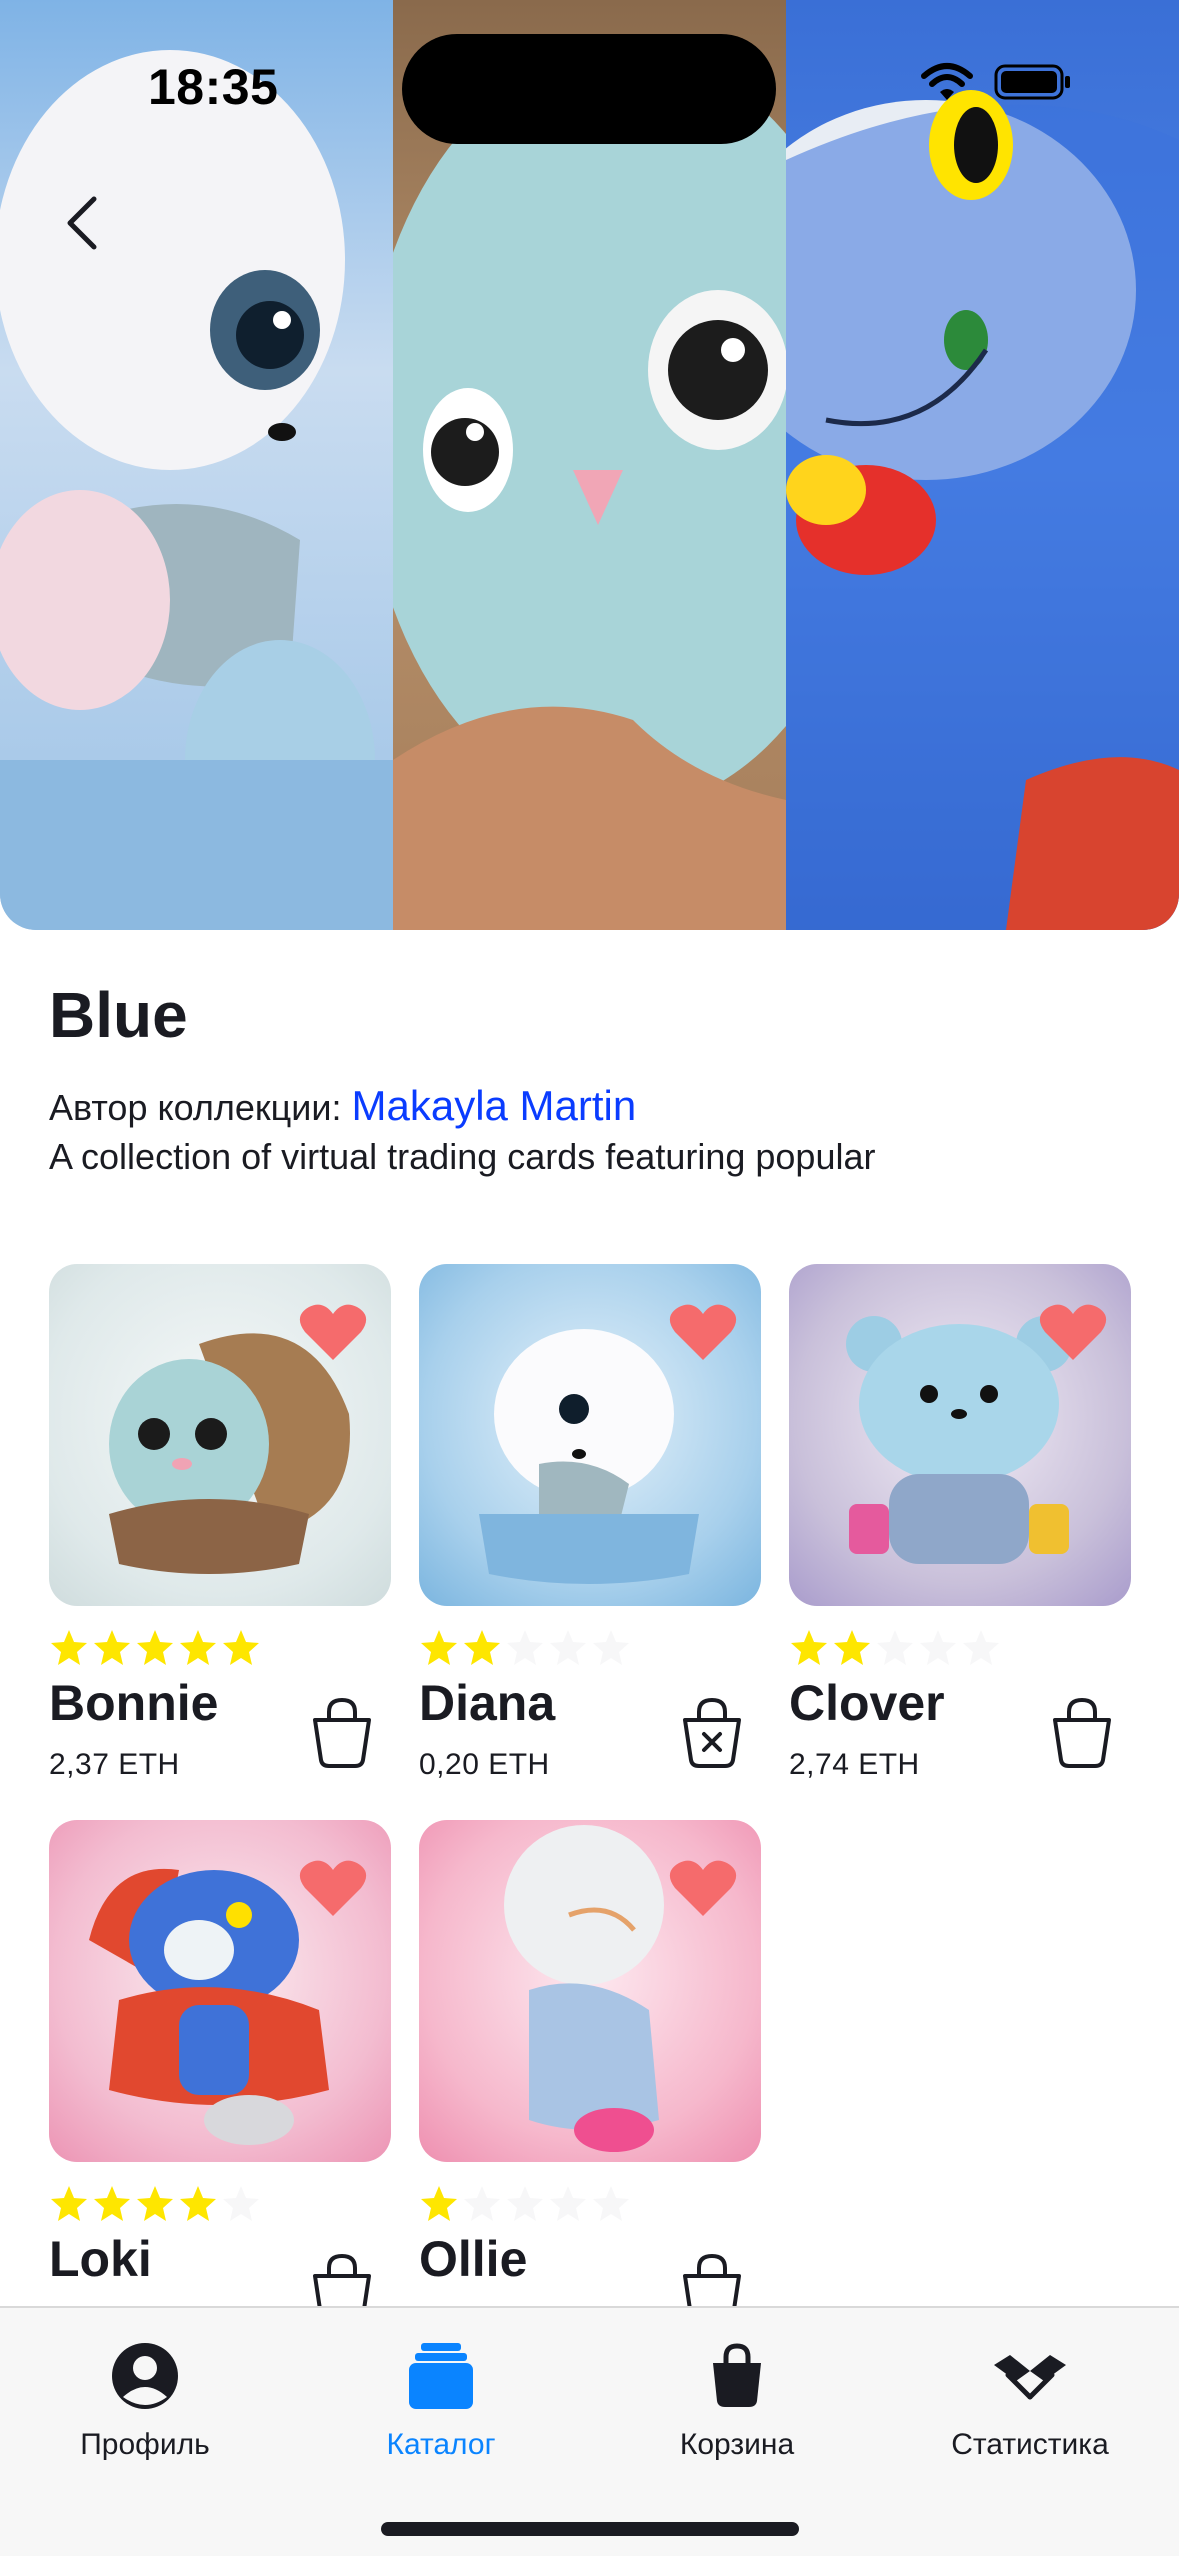 The width and height of the screenshot is (1179, 2556). I want to click on nft-name: Ollie, so click(473, 2259).